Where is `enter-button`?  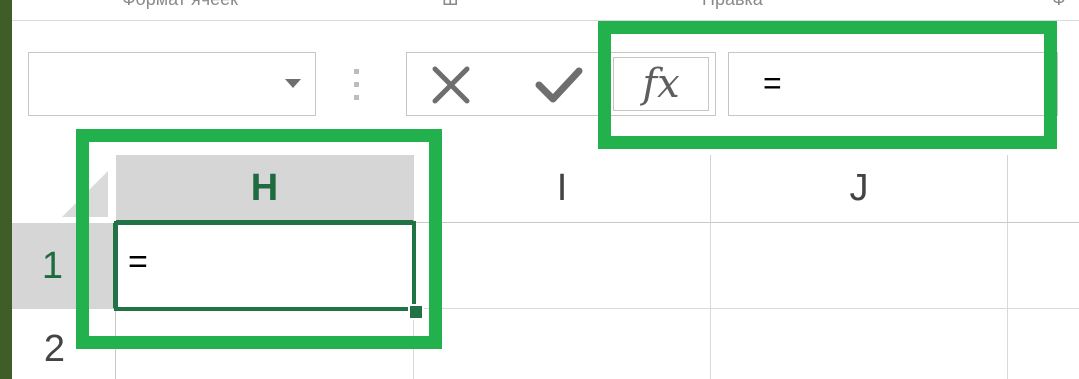
enter-button is located at coordinates (559, 85).